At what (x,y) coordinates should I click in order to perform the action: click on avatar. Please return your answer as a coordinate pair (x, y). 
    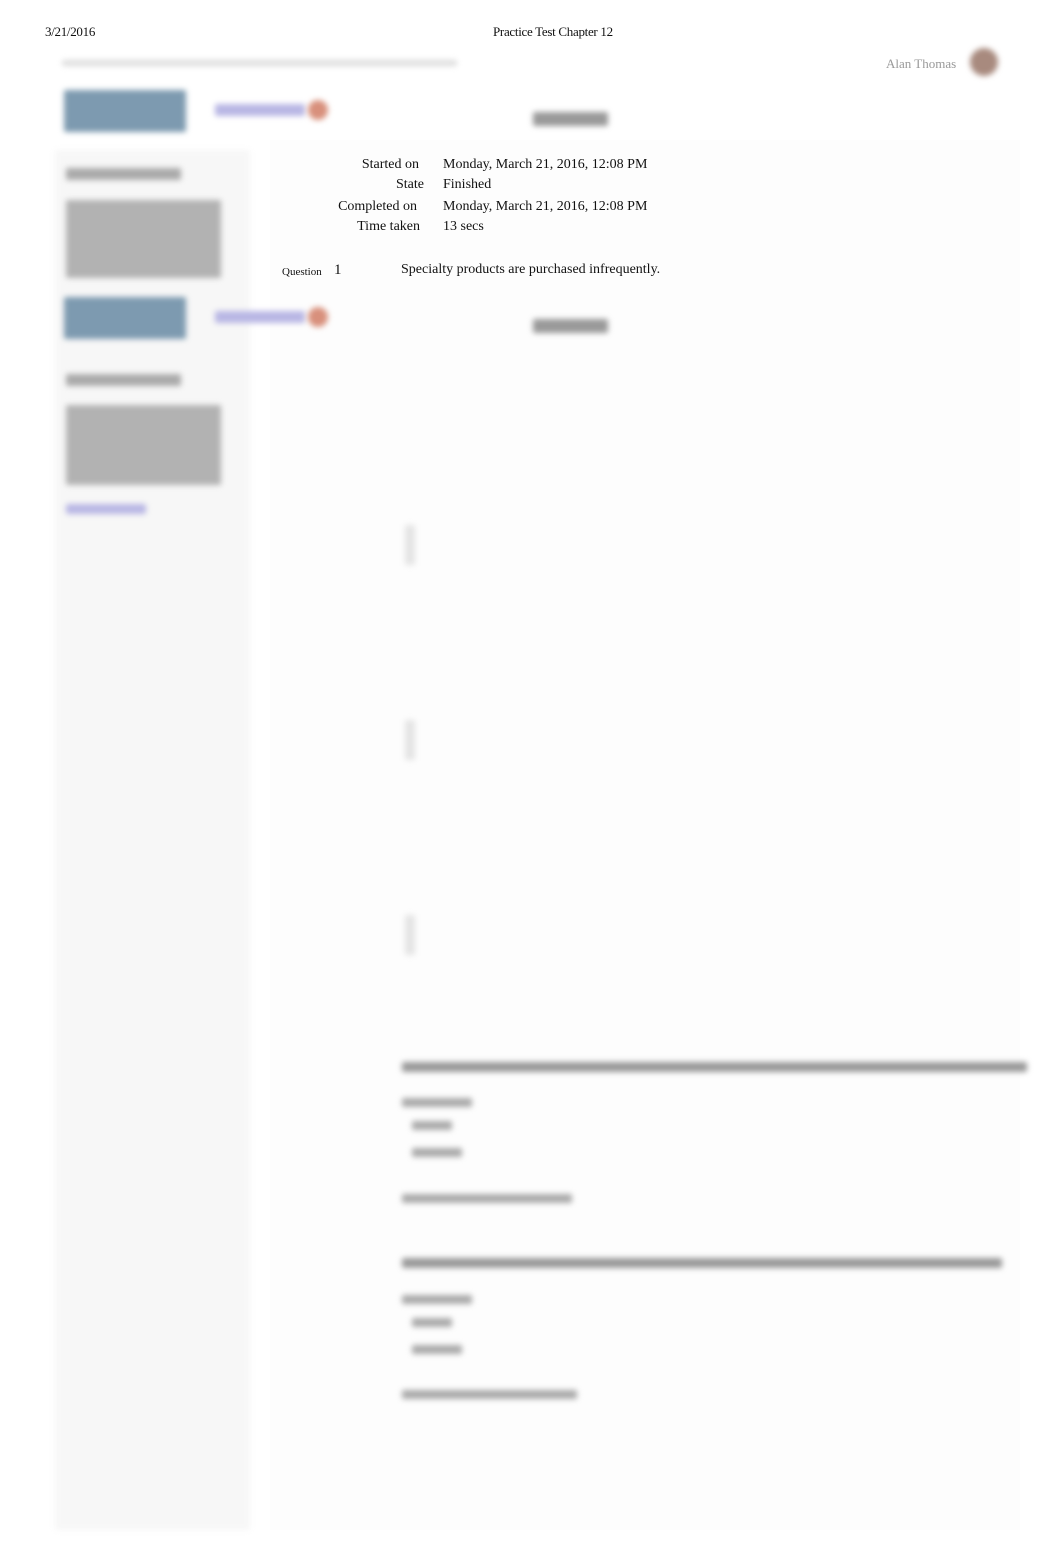
    Looking at the image, I should click on (984, 62).